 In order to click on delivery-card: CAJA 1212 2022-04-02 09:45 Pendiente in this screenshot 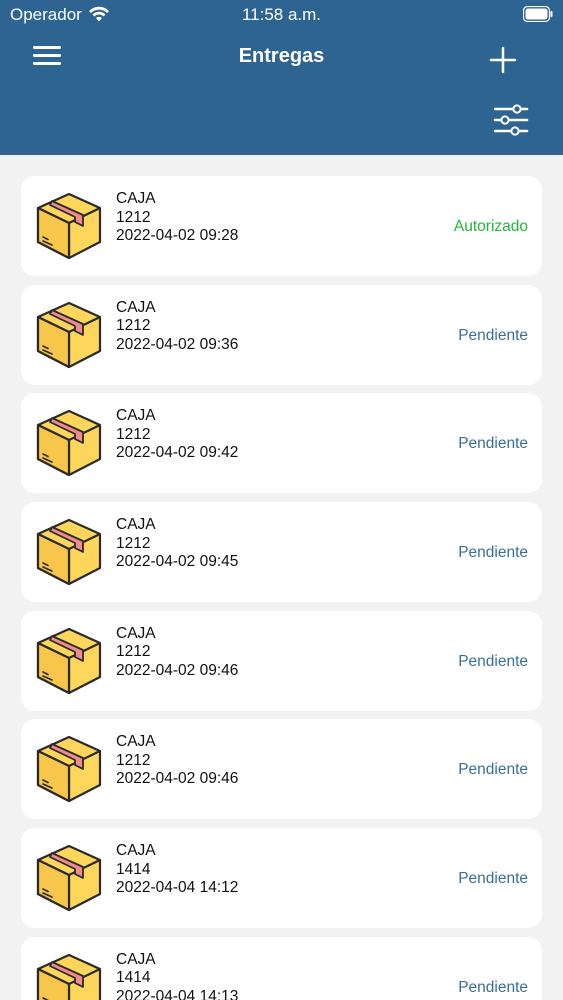, I will do `click(281, 552)`.